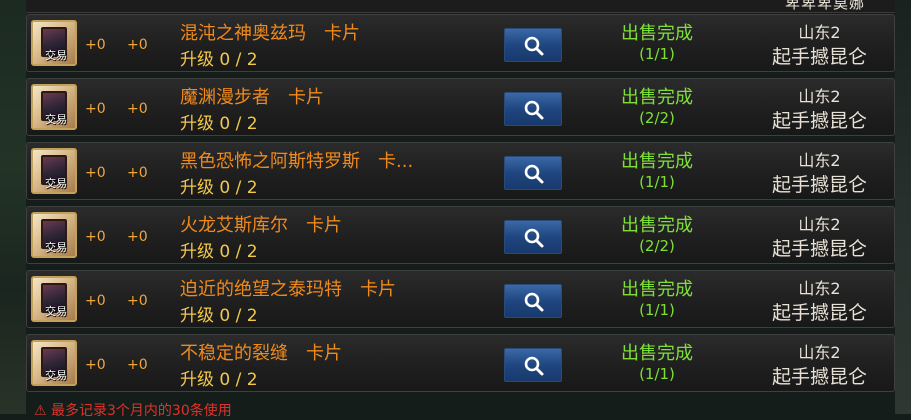 The image size is (911, 420). I want to click on item-name: 魔渊漫步者 卡片, so click(252, 97).